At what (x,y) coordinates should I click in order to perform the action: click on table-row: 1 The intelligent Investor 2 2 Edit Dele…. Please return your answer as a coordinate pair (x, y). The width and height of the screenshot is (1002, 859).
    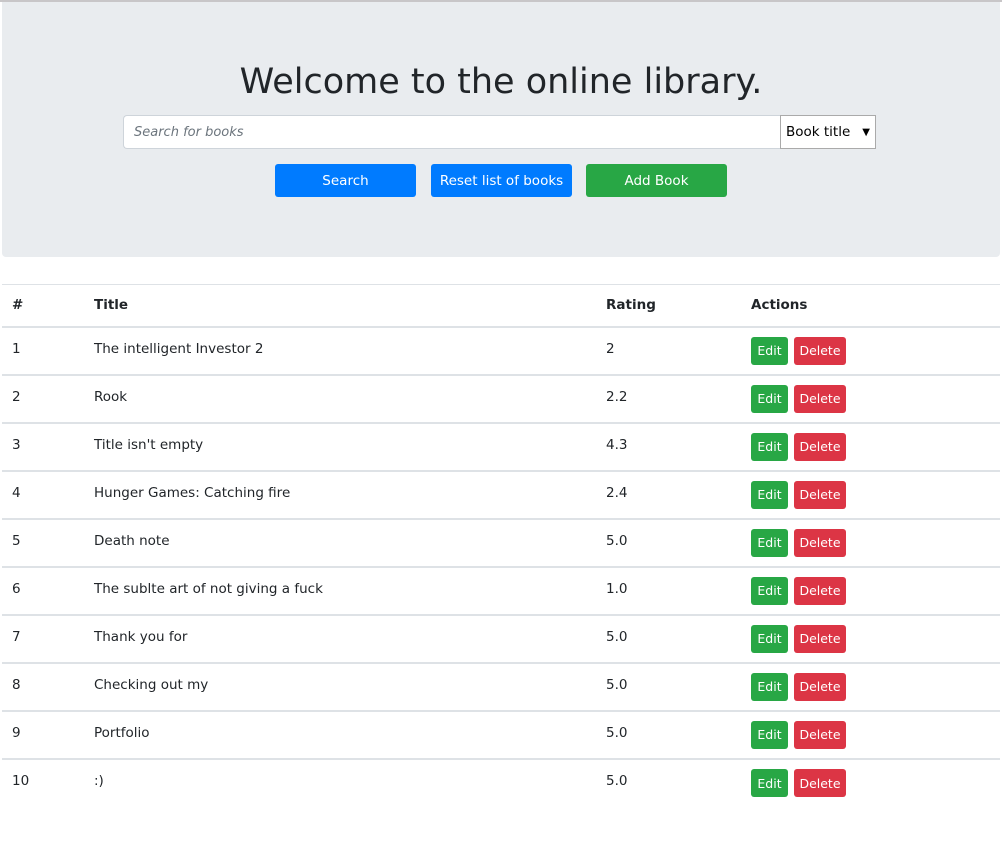
    Looking at the image, I should click on (501, 350).